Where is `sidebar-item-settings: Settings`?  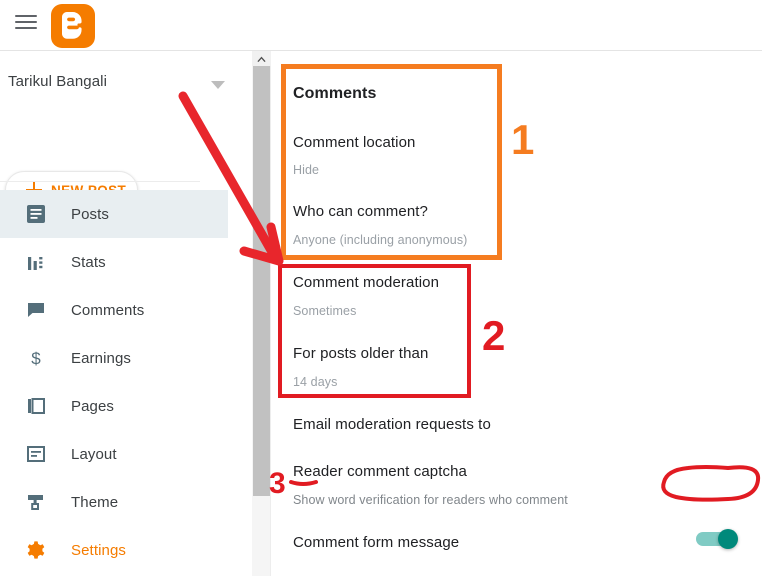 sidebar-item-settings: Settings is located at coordinates (114, 550).